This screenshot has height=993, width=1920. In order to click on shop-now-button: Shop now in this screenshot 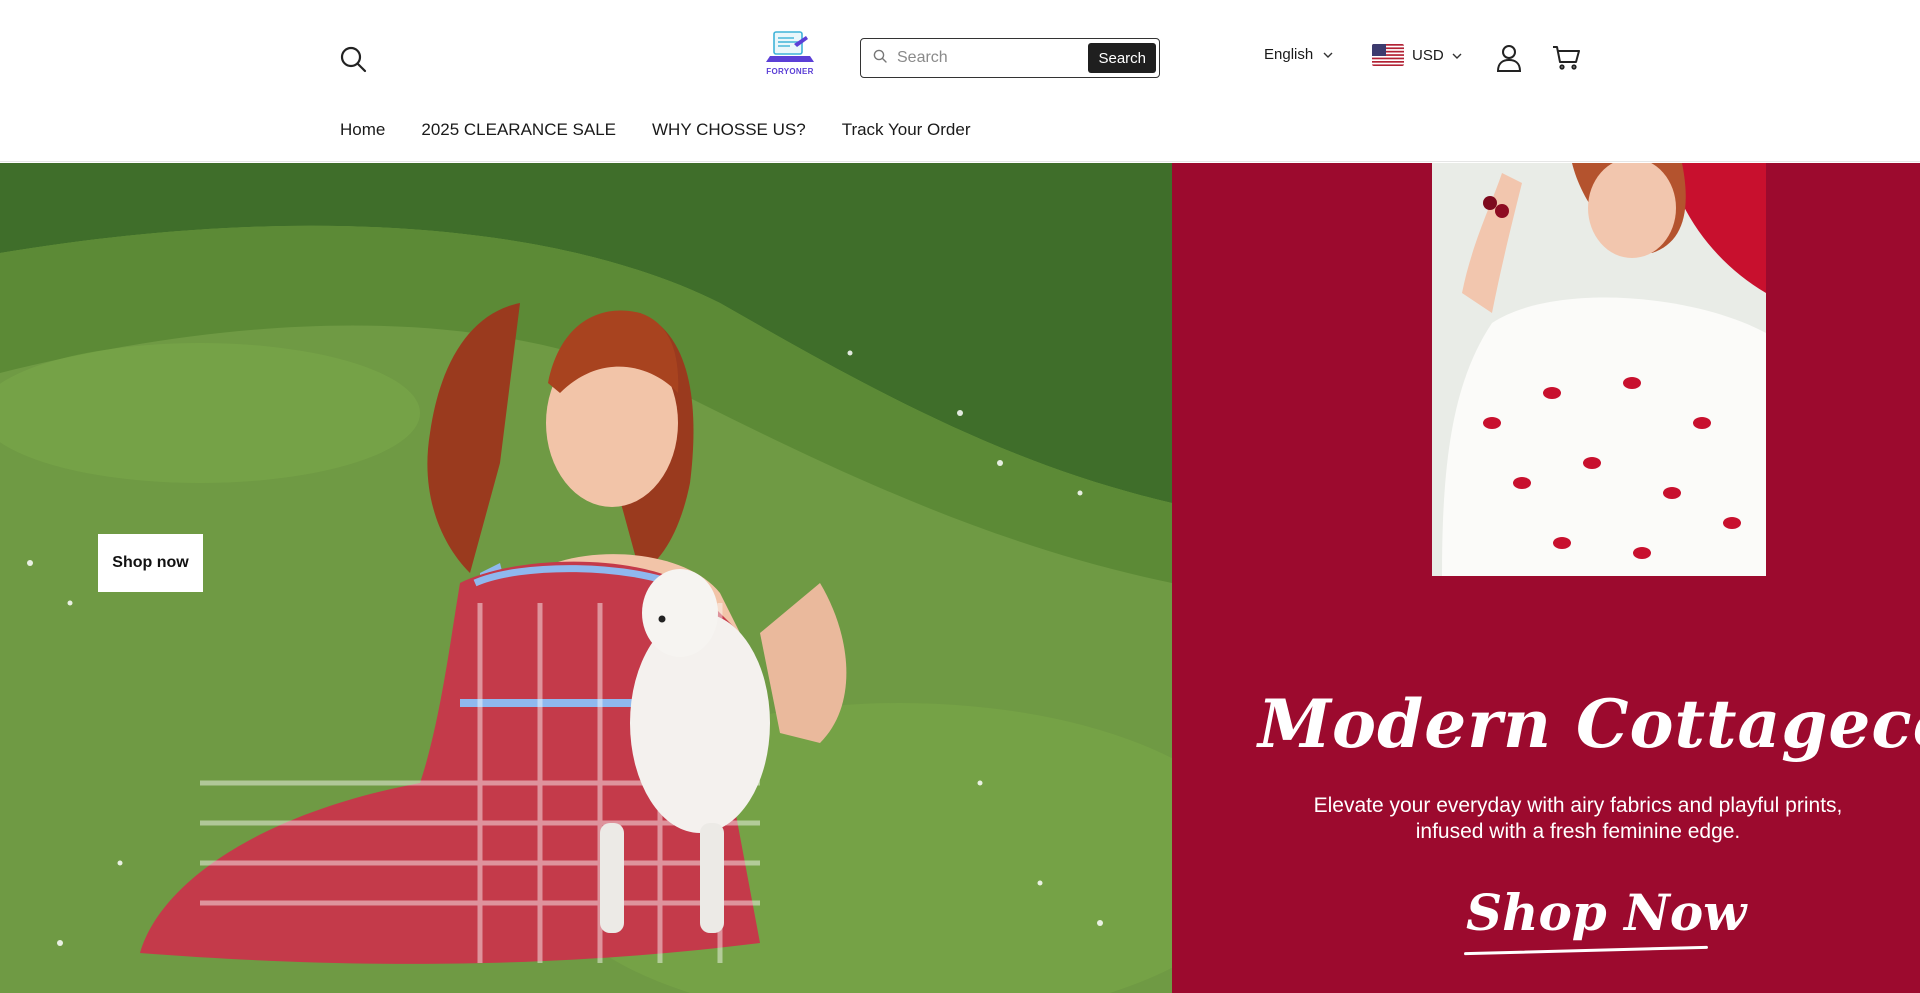, I will do `click(150, 563)`.